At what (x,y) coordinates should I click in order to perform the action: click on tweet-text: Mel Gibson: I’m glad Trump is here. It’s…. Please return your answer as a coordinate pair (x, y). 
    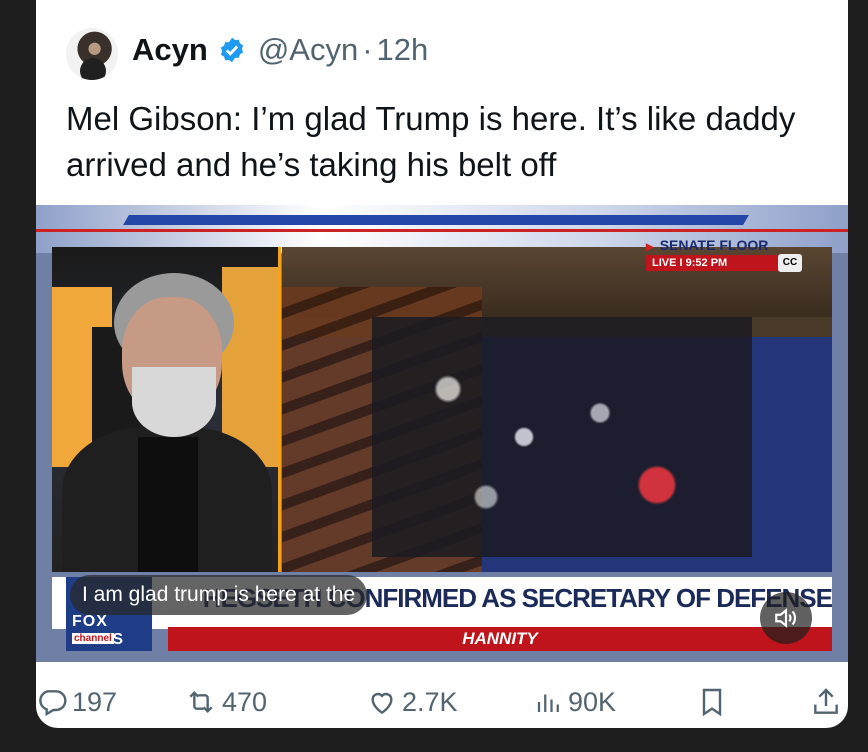
    Looking at the image, I should click on (431, 141).